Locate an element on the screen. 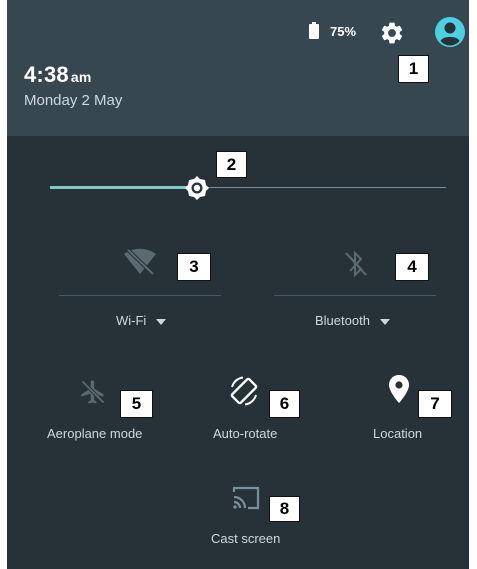 This screenshot has height=569, width=477. bluetooth-label-text: Bluetooth is located at coordinates (342, 320).